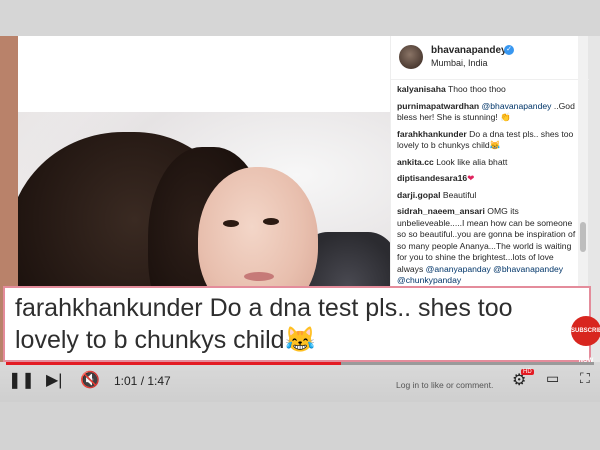  I want to click on comment-mention: @bhavanapandey, so click(517, 106).